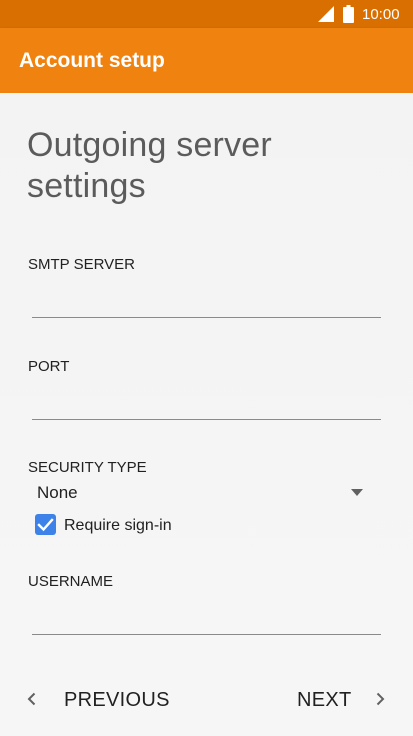  I want to click on port-label: PORT, so click(49, 366).